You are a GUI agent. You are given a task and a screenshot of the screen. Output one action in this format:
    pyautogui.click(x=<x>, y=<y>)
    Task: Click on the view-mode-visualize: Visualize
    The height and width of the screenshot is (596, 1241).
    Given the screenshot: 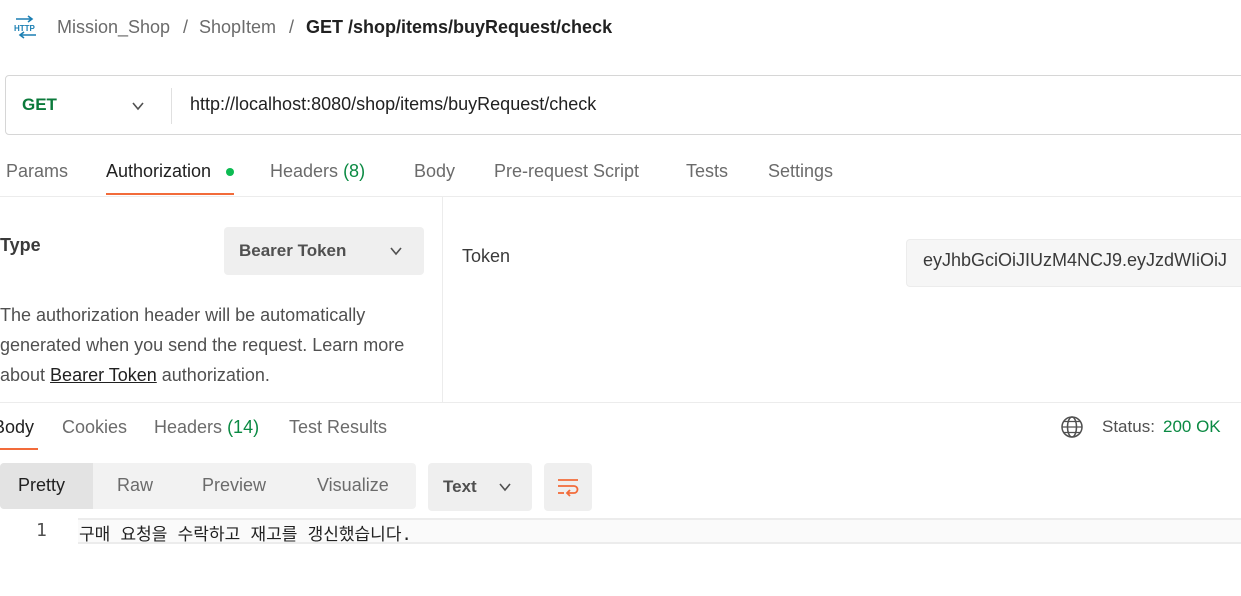 What is the action you would take?
    pyautogui.click(x=353, y=485)
    